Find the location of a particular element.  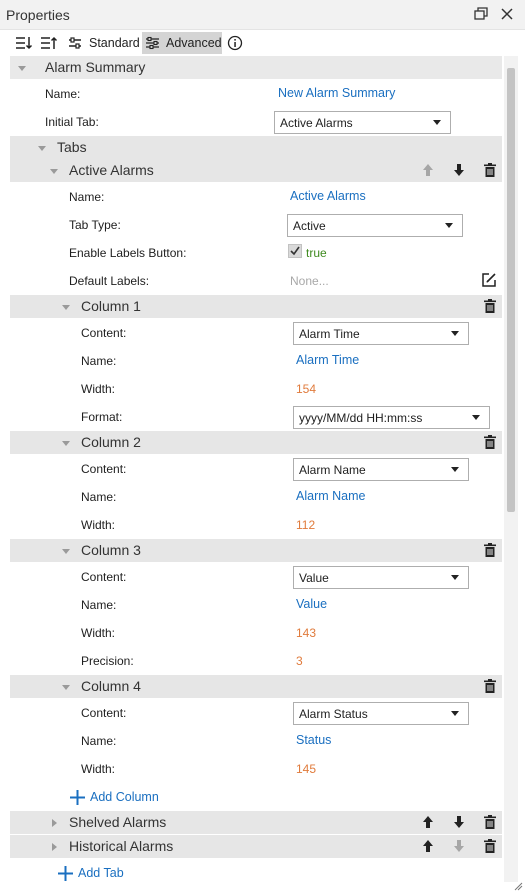

property-label: Tab Type: is located at coordinates (95, 225).